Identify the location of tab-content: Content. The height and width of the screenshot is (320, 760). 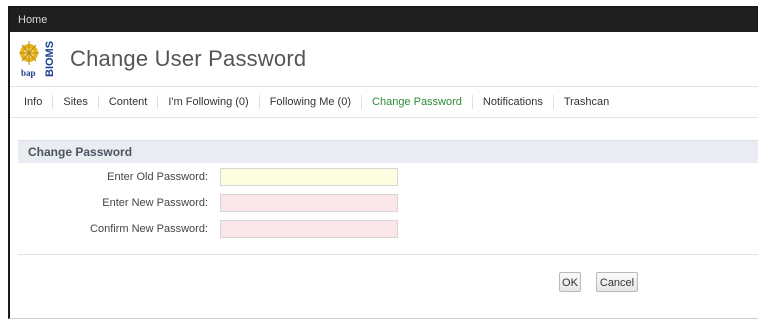
(129, 102).